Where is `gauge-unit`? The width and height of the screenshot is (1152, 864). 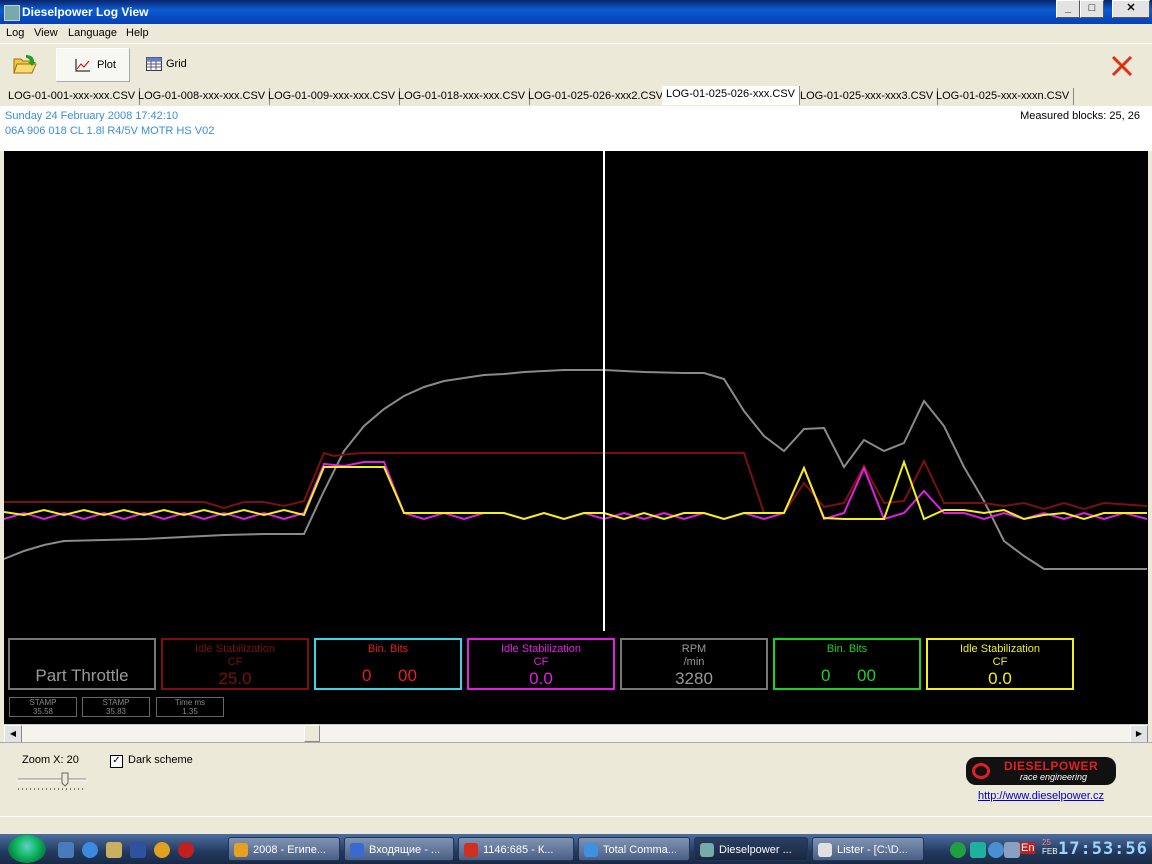
gauge-unit is located at coordinates (388, 662).